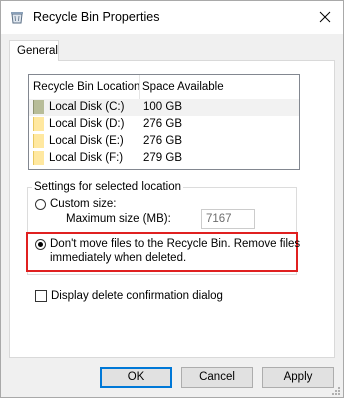  What do you see at coordinates (17, 17) in the screenshot?
I see `recycle-bin-icon` at bounding box center [17, 17].